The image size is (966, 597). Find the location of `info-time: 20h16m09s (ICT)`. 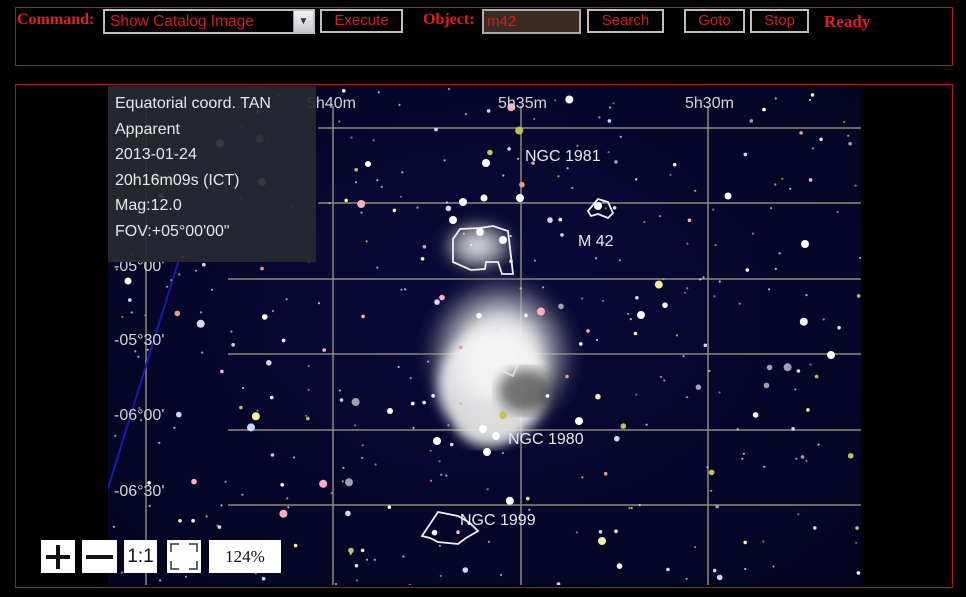

info-time: 20h16m09s (ICT) is located at coordinates (177, 180).